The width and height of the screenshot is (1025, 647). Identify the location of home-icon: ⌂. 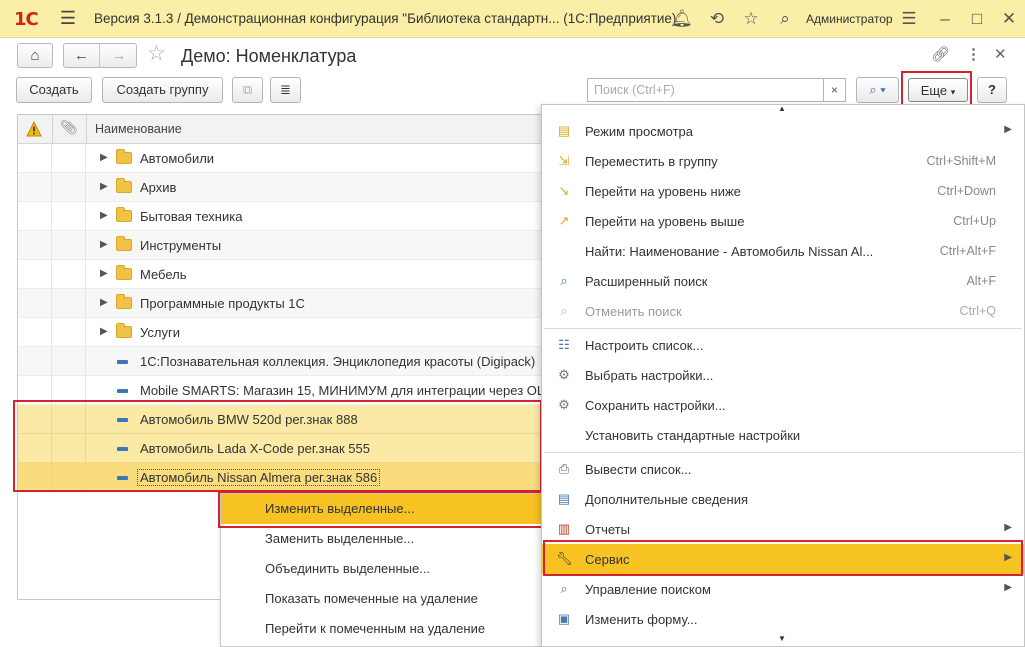
(35, 55).